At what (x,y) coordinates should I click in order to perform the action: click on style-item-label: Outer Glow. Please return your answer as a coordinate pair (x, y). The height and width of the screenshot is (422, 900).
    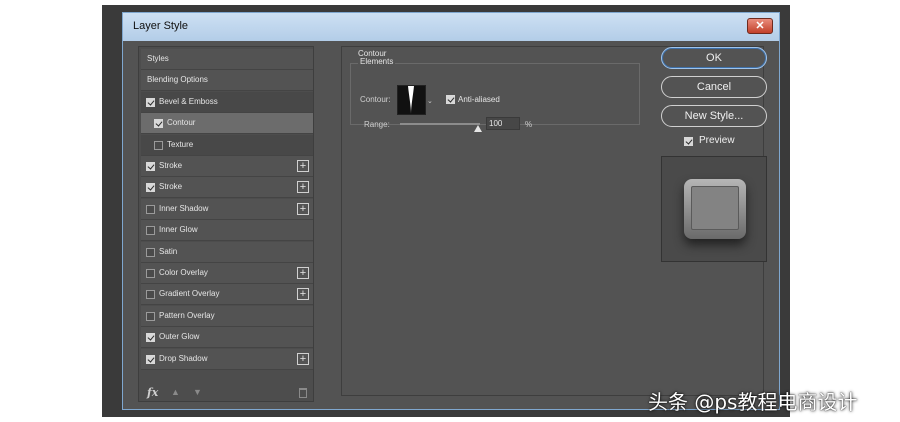
    Looking at the image, I should click on (179, 337).